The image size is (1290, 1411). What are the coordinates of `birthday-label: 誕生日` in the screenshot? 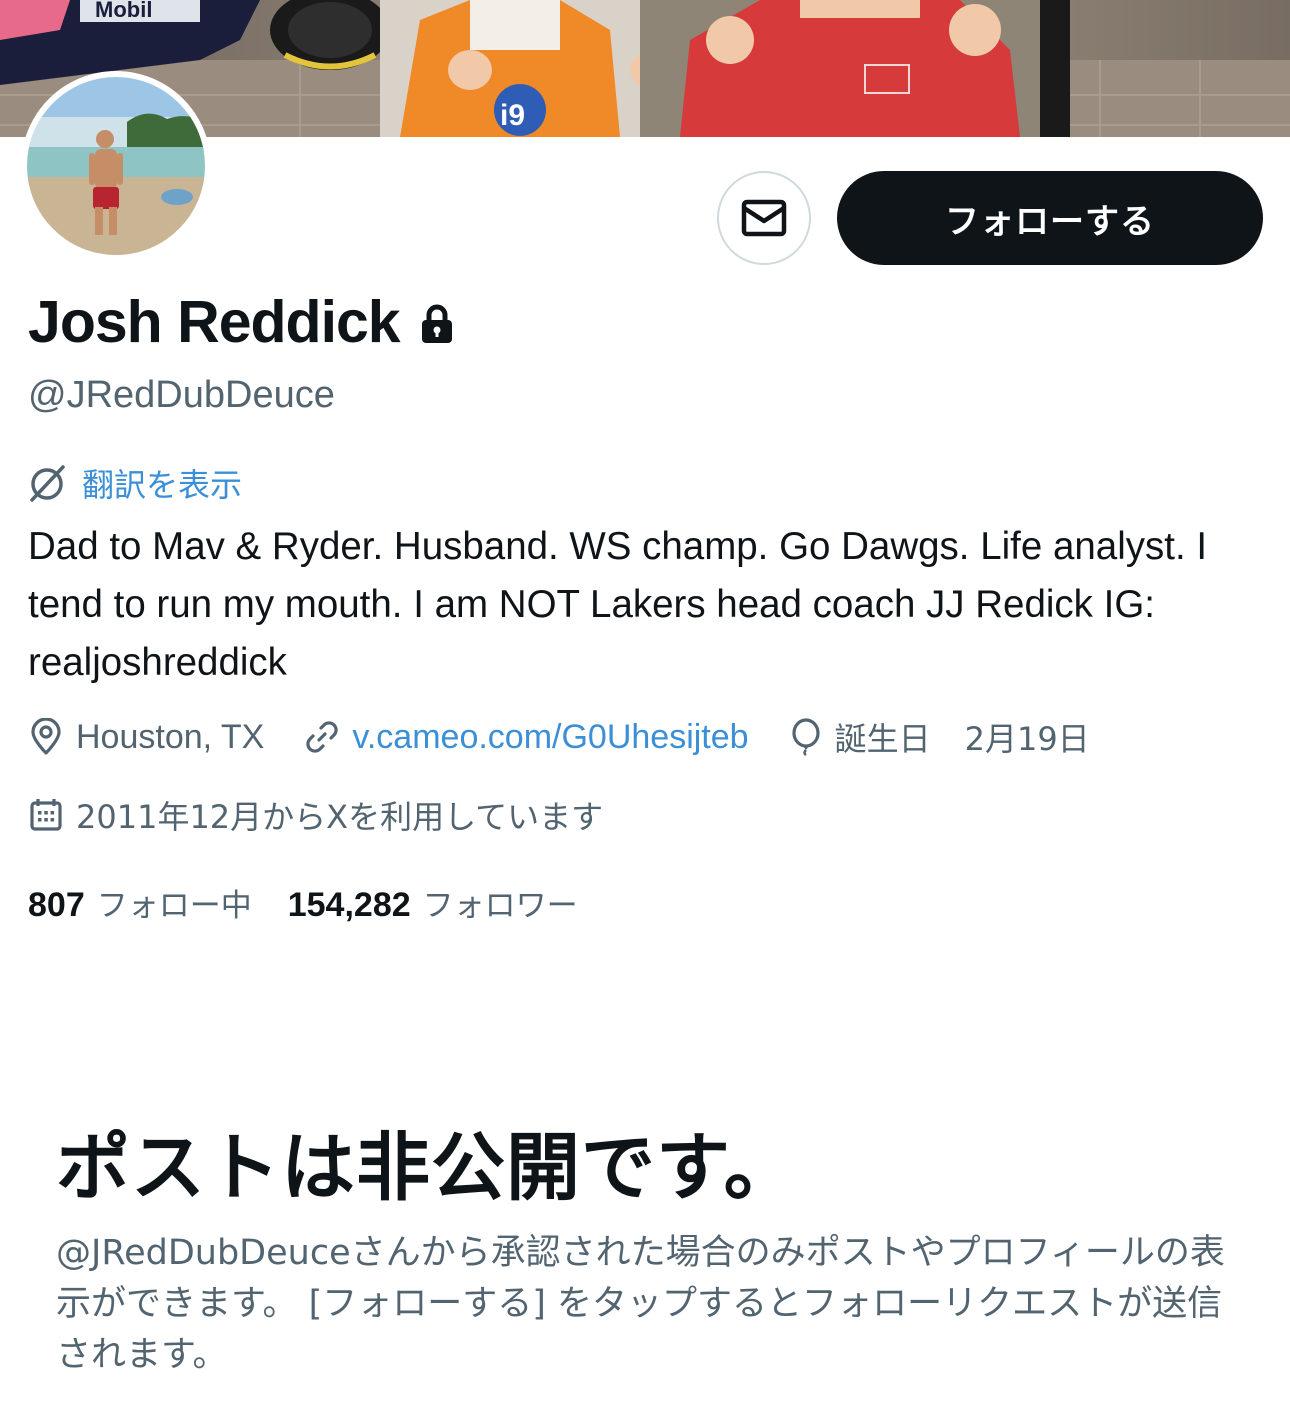 It's located at (882, 739).